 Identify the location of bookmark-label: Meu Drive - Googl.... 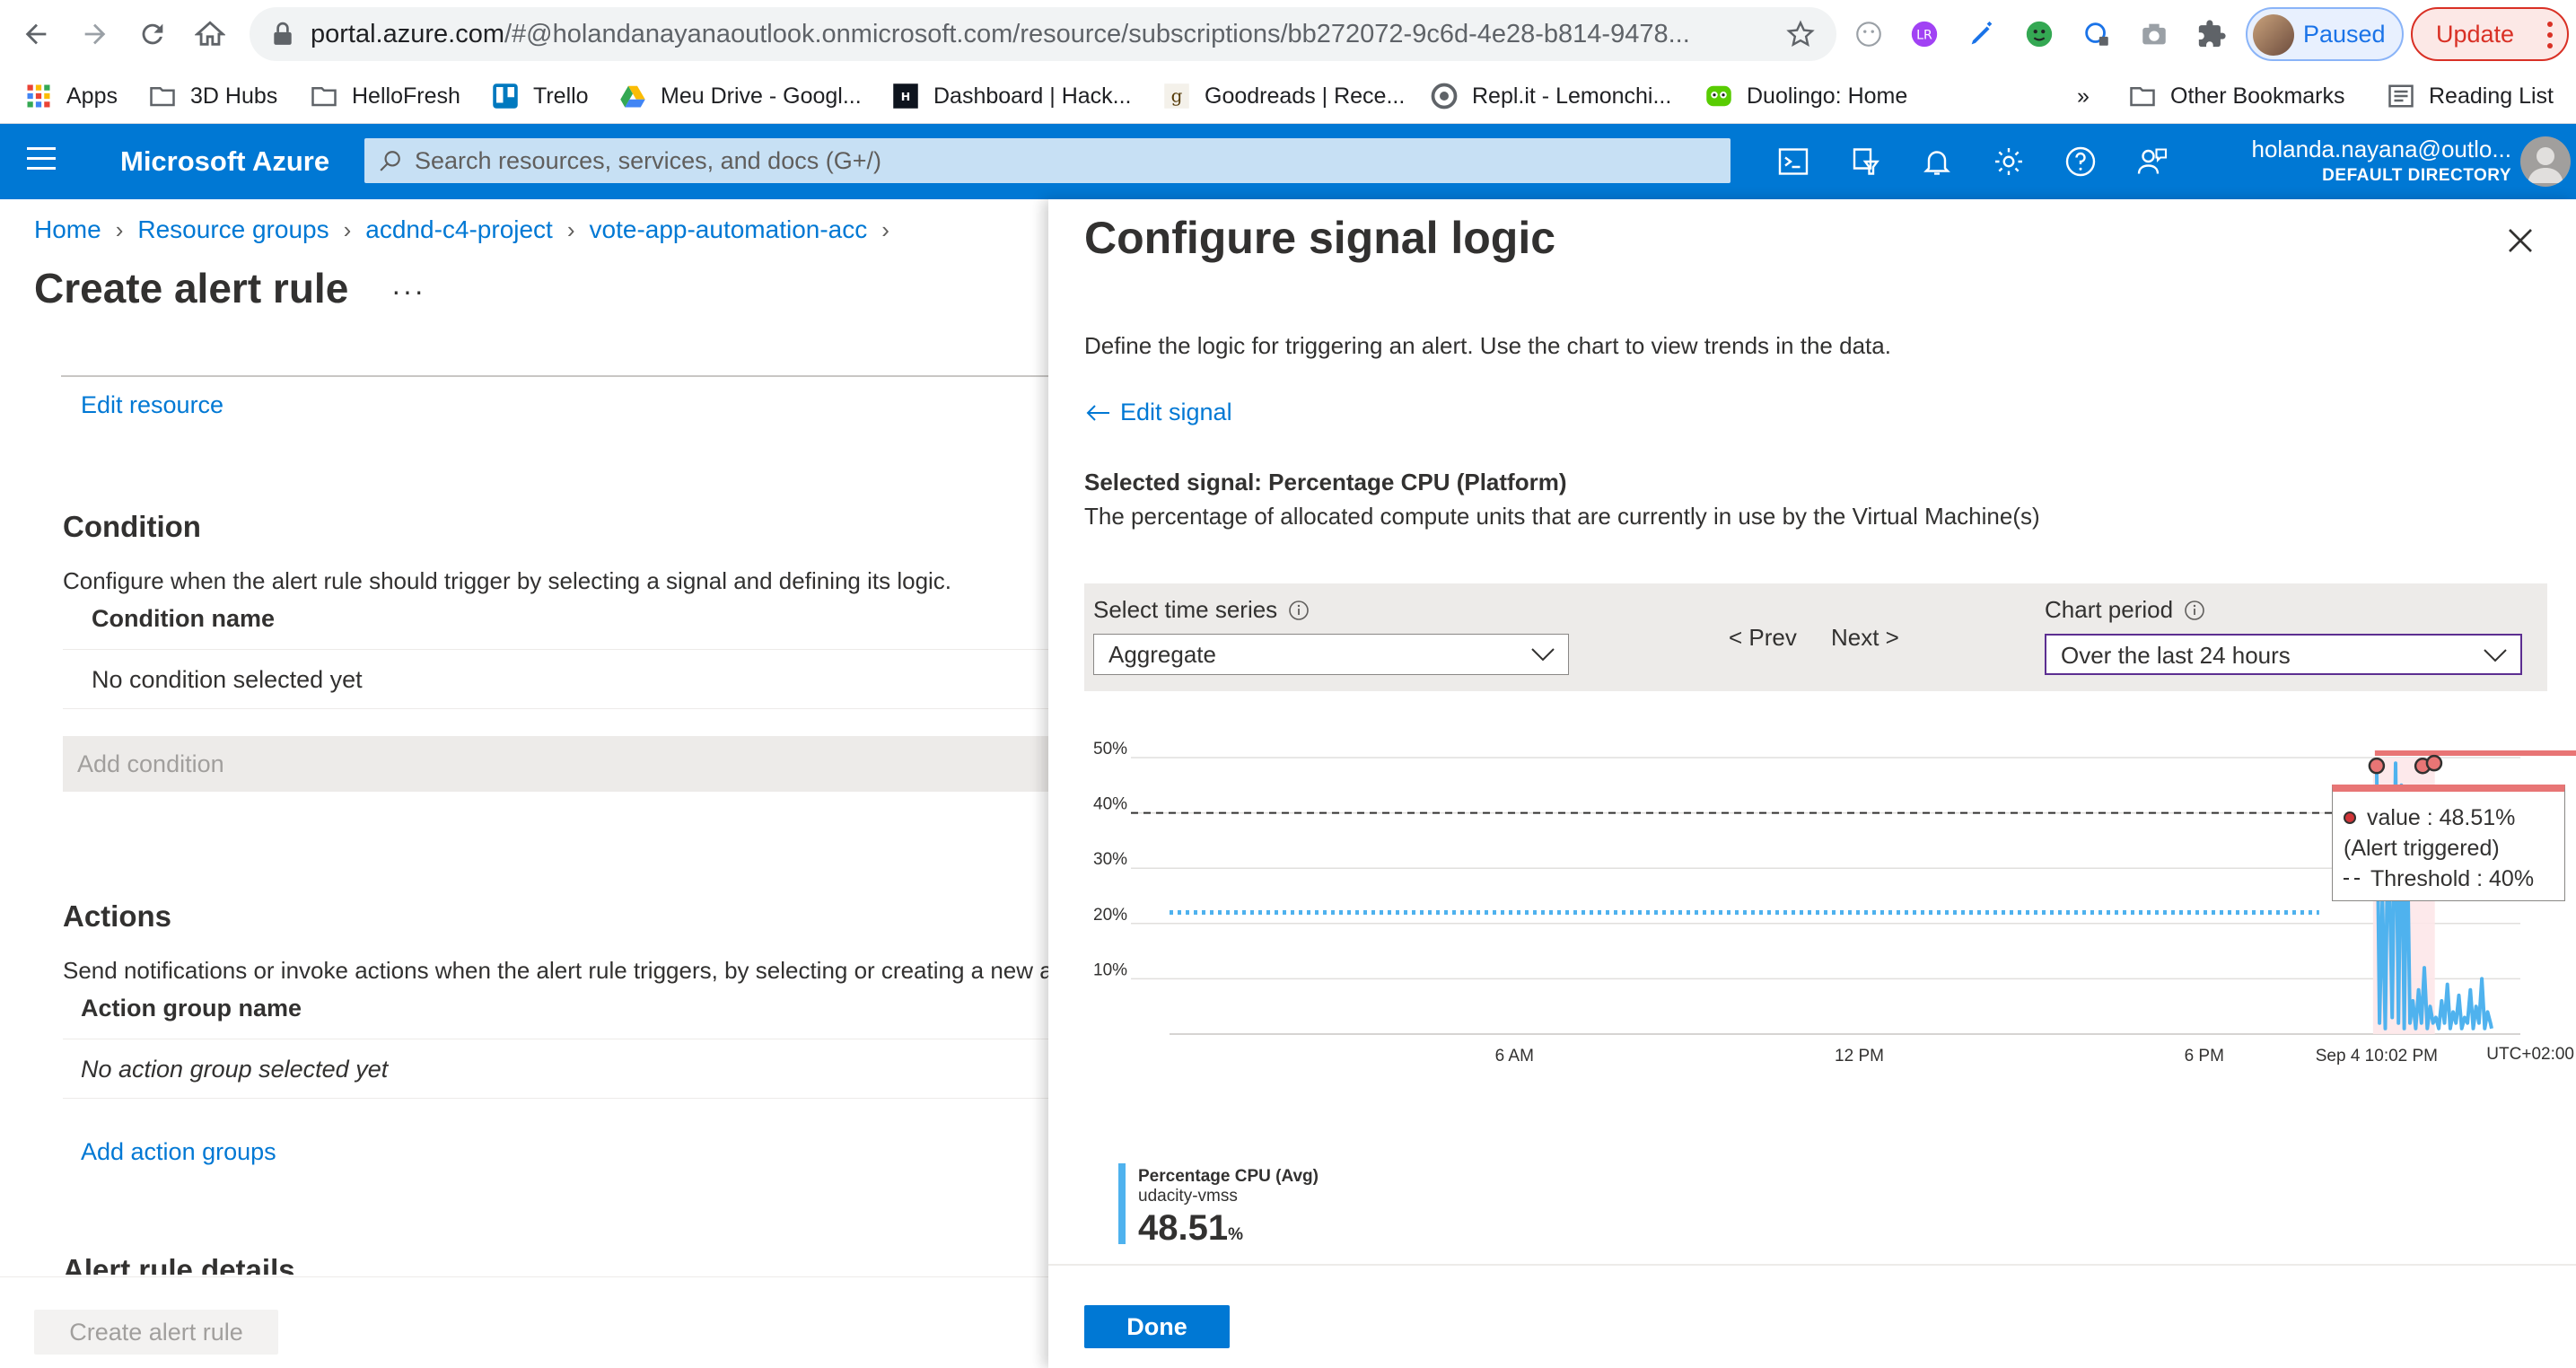
(761, 96).